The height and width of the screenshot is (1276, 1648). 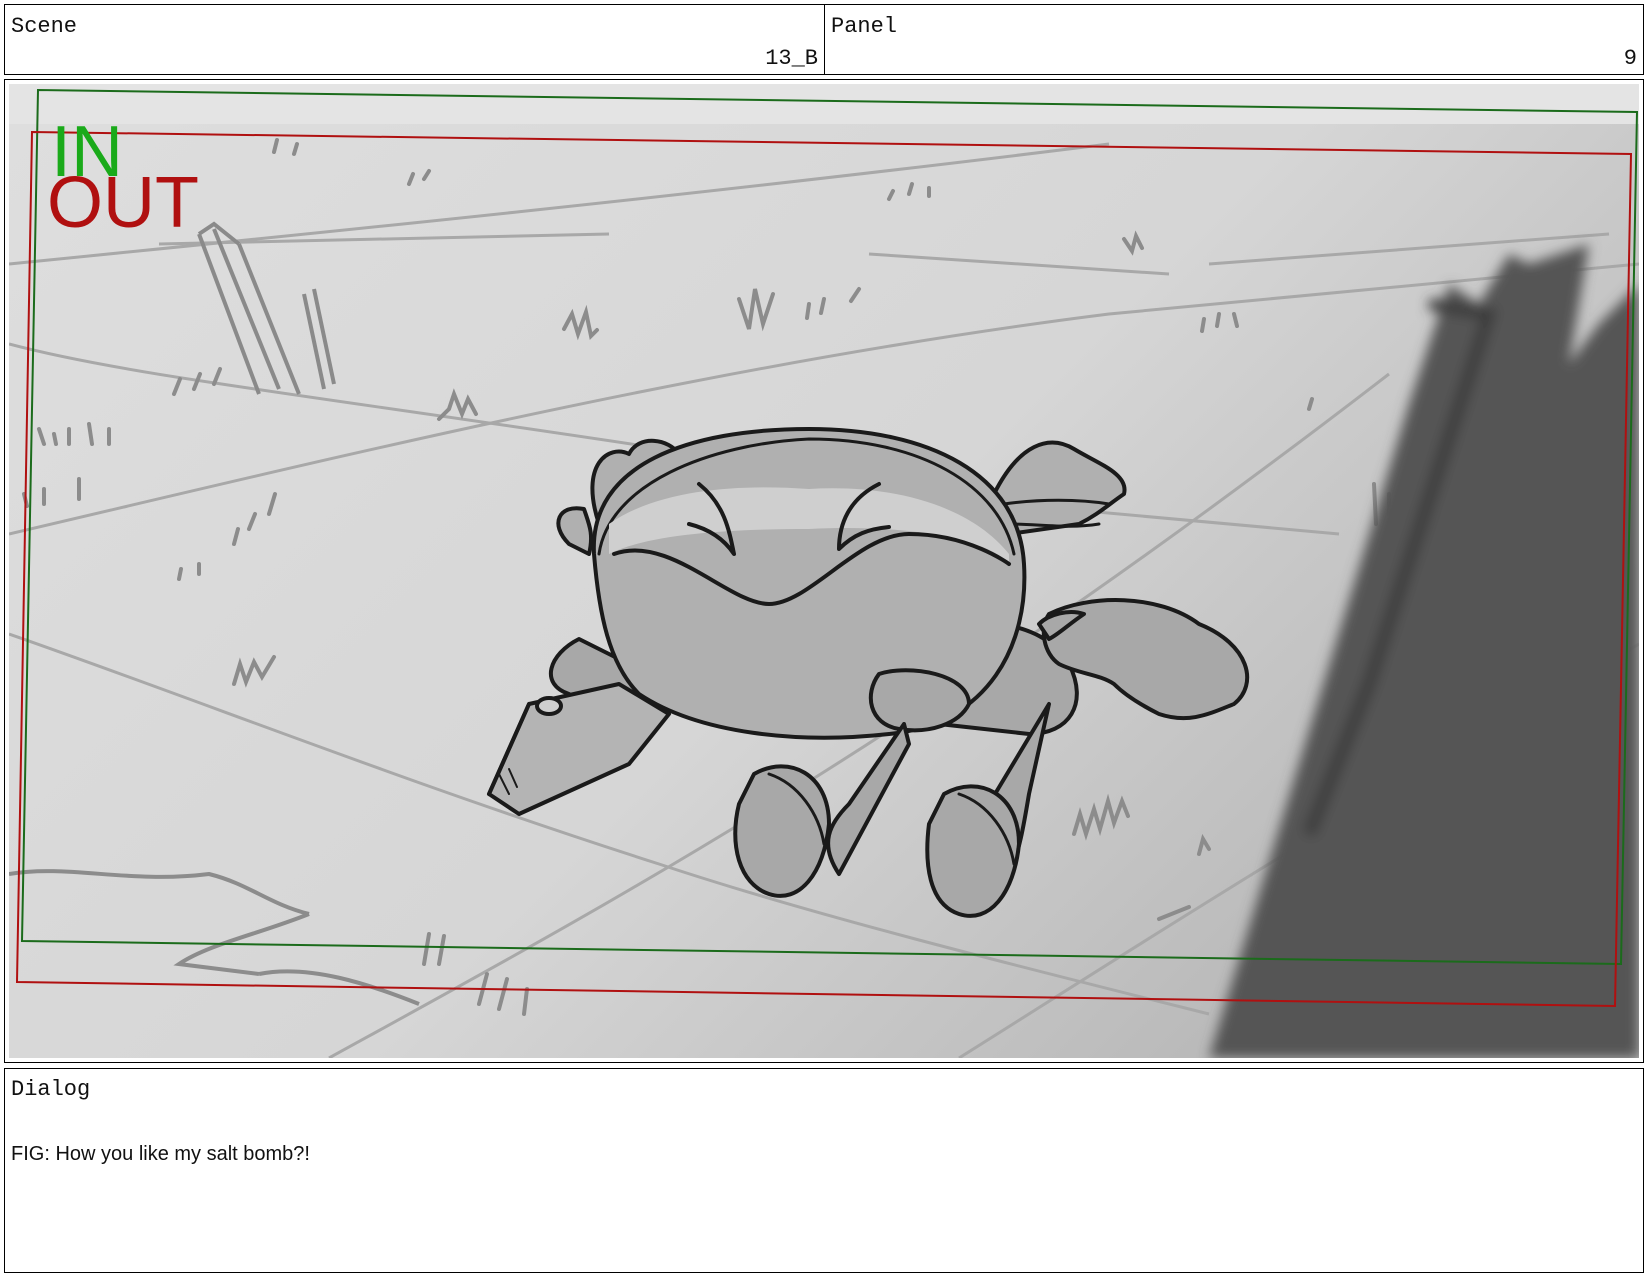 I want to click on panel-label: Panel, so click(x=864, y=26).